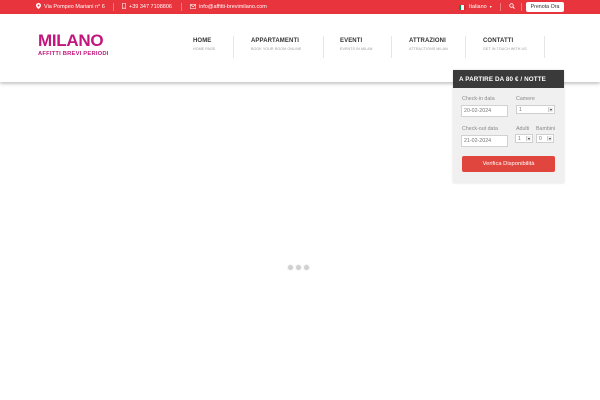 The image size is (600, 400). I want to click on rooms-select: 1 ▾, so click(535, 109).